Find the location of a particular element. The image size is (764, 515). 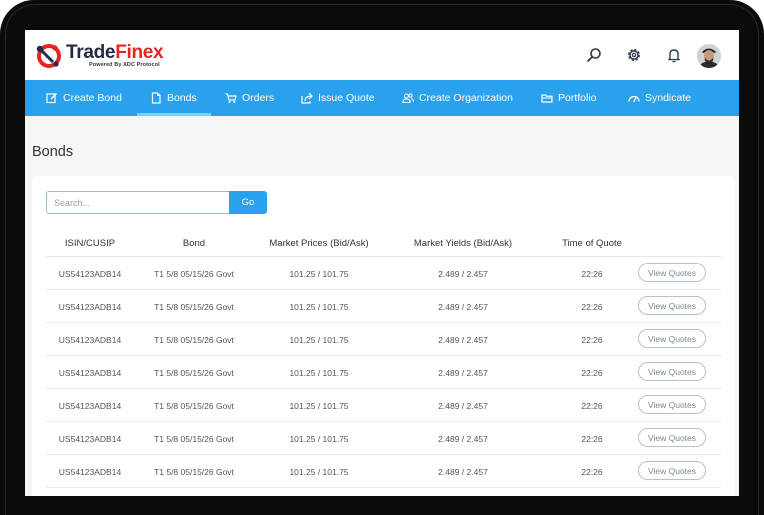

gear-icon is located at coordinates (634, 55).